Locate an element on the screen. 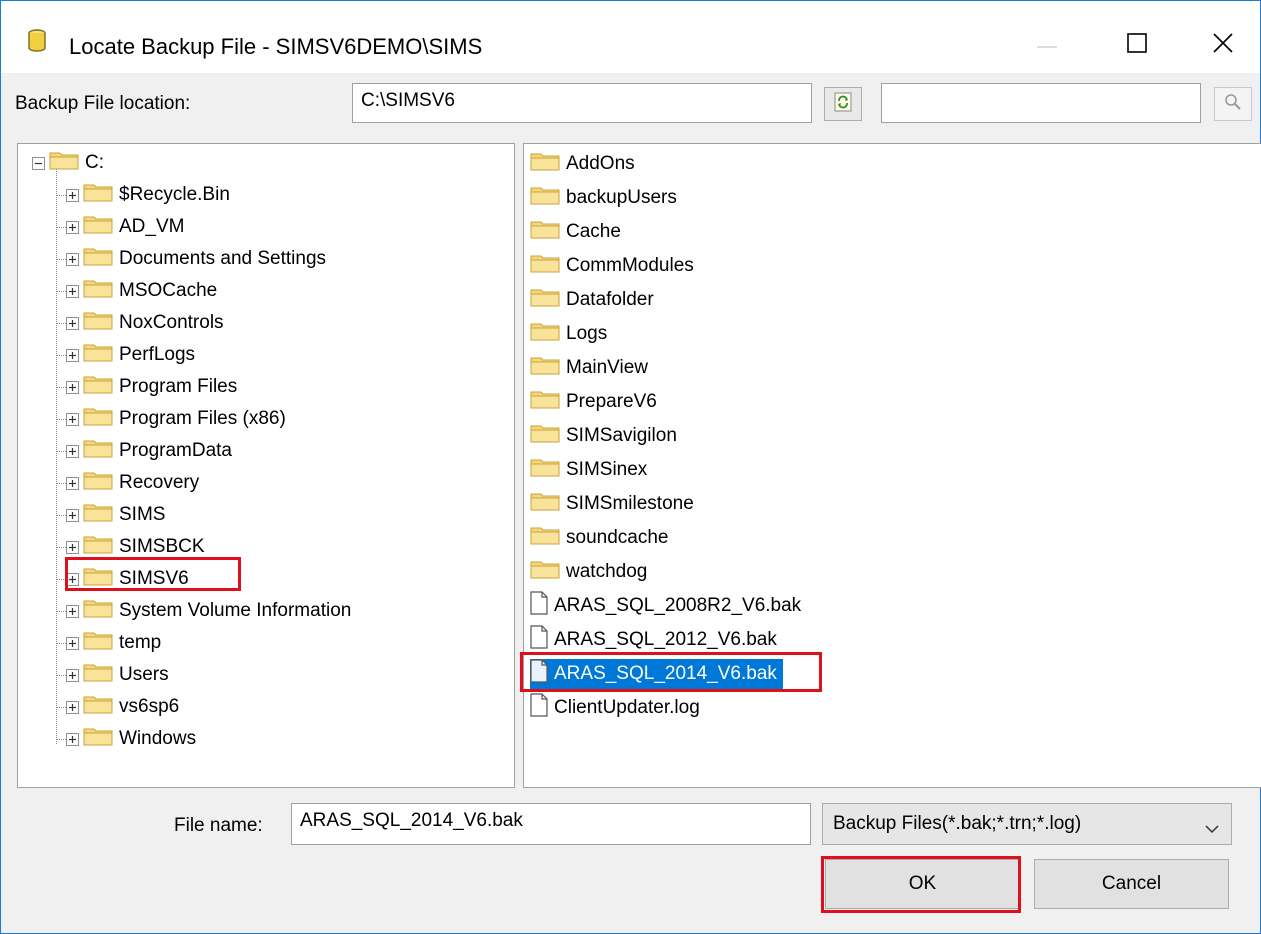 The image size is (1261, 934). file-item-label: backupUsers is located at coordinates (621, 197).